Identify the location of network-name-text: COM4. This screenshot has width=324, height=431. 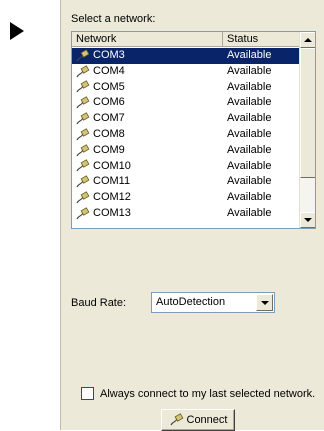
(109, 70).